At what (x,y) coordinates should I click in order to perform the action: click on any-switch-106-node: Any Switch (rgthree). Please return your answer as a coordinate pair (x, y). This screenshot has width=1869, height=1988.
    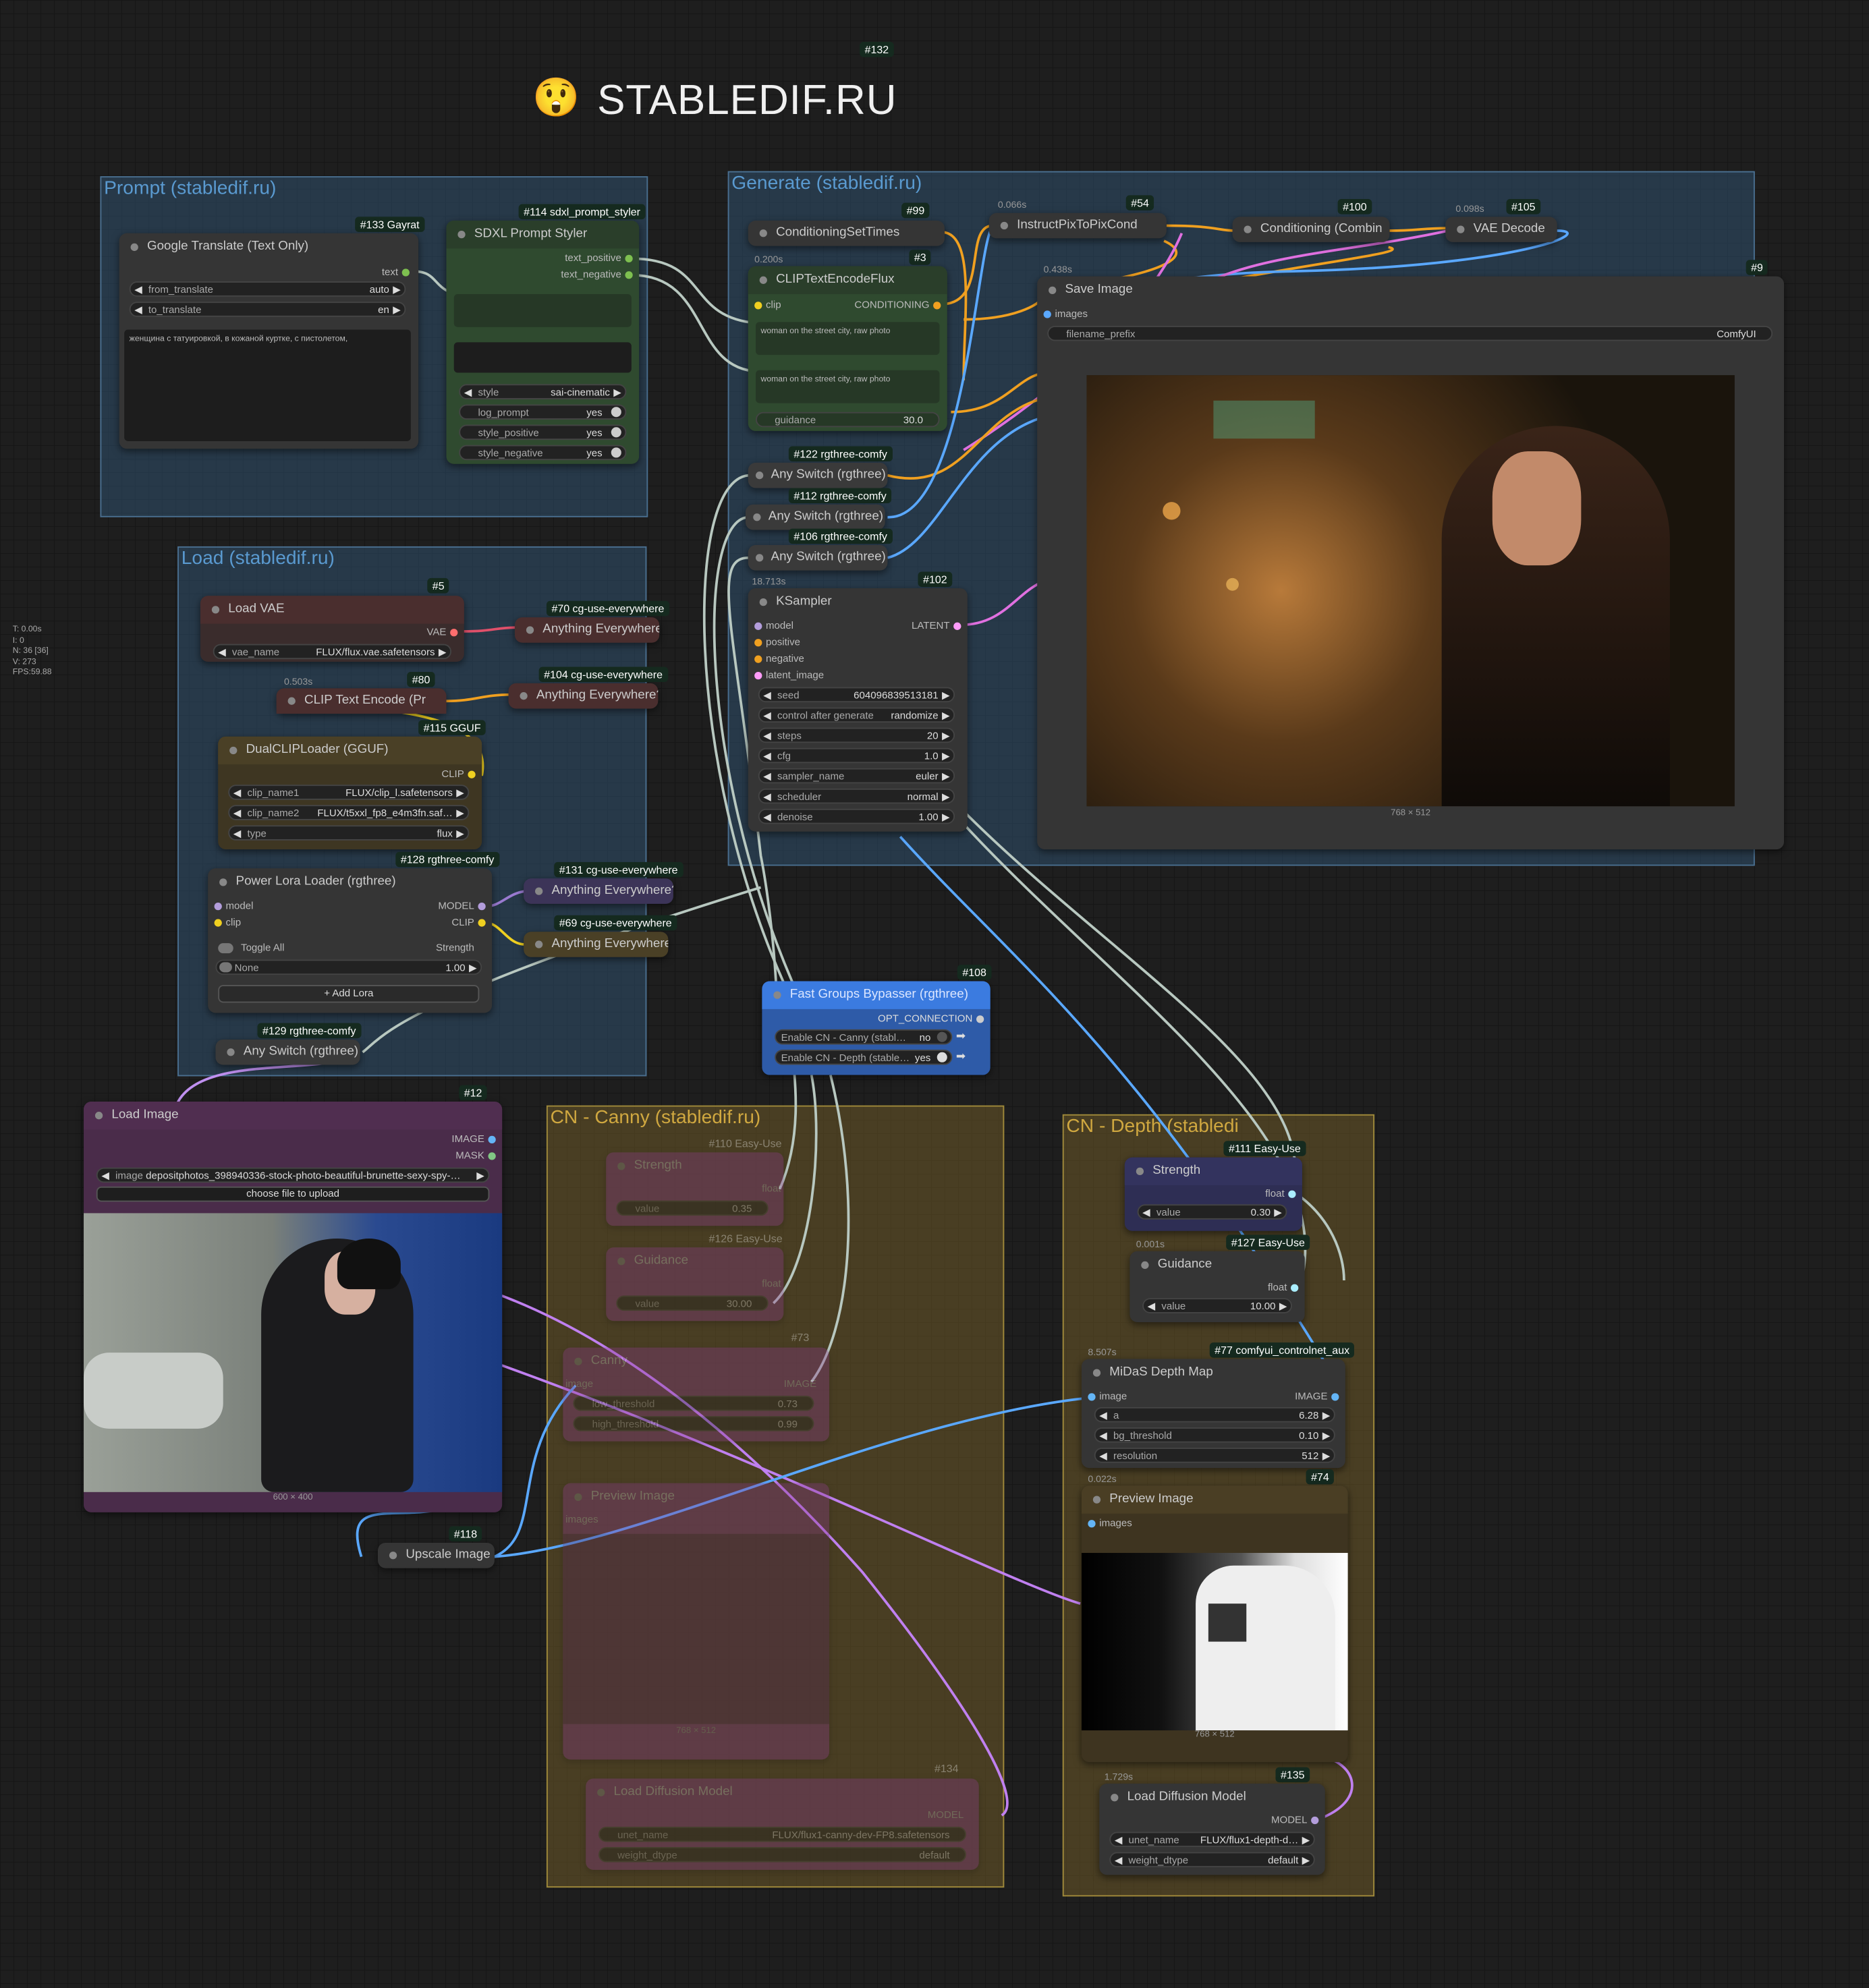
    Looking at the image, I should click on (818, 558).